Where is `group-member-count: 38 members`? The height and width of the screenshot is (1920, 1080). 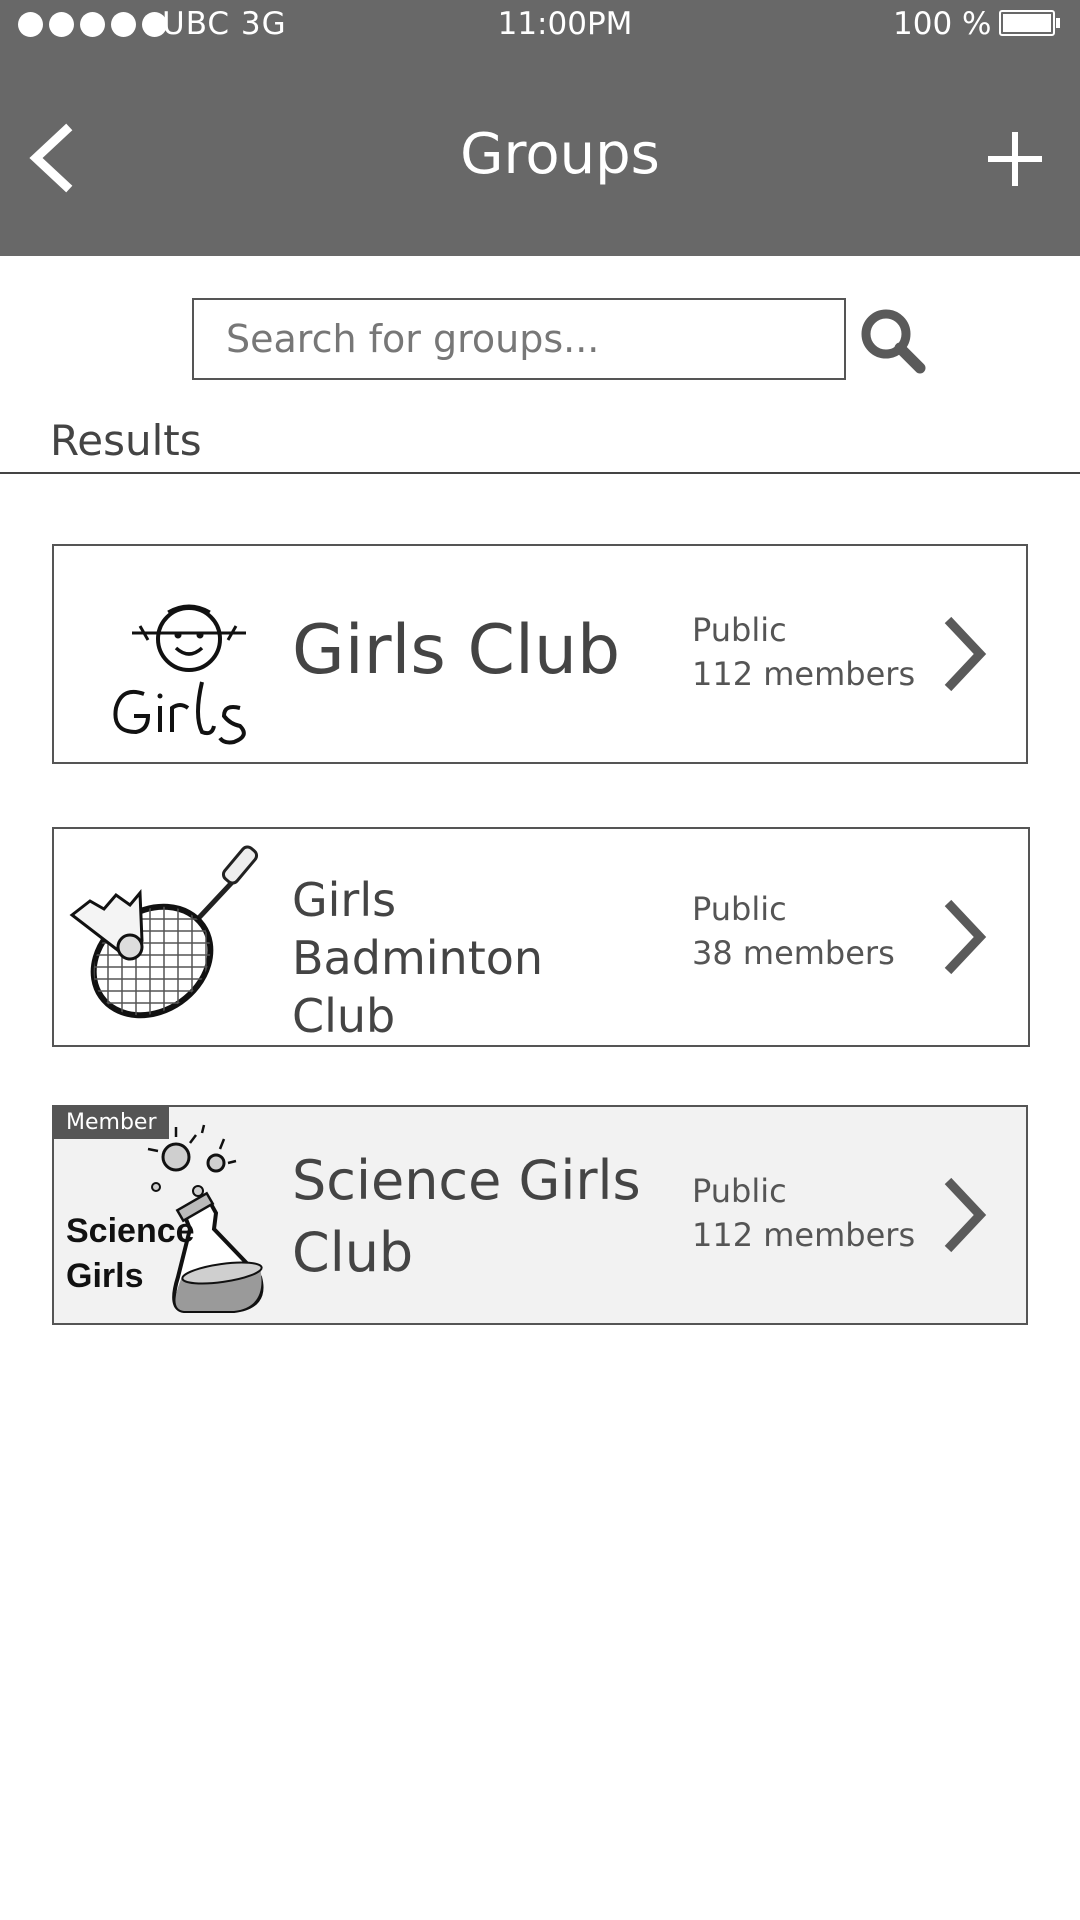
group-member-count: 38 members is located at coordinates (793, 953).